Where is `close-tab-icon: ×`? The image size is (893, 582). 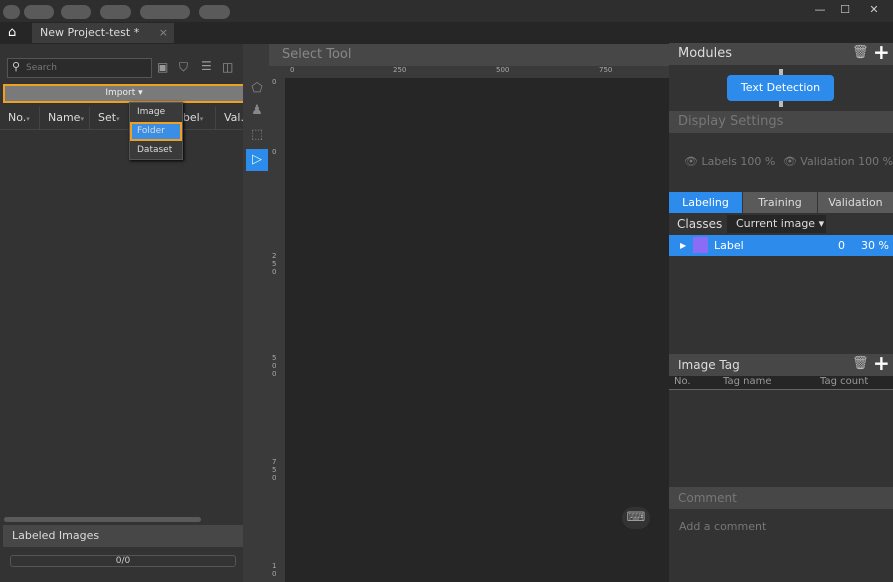 close-tab-icon: × is located at coordinates (163, 32).